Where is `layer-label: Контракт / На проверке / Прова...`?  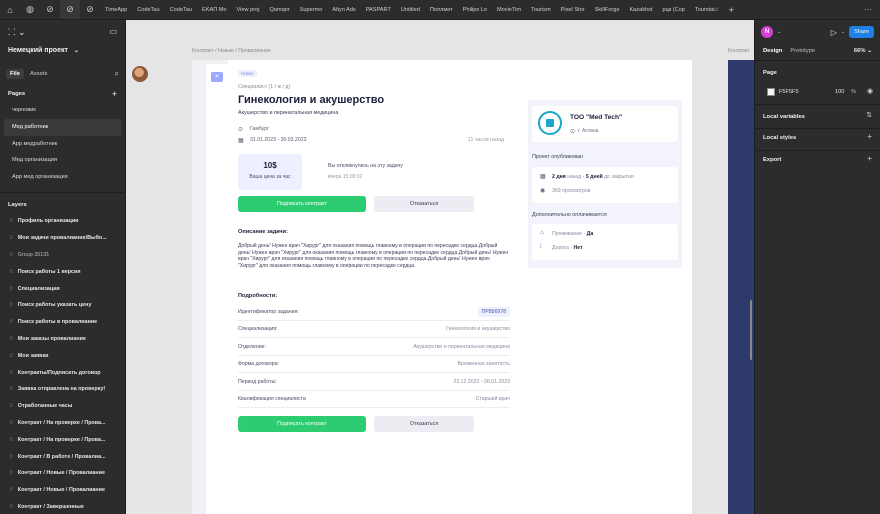 layer-label: Контракт / На проверке / Прова... is located at coordinates (61, 439).